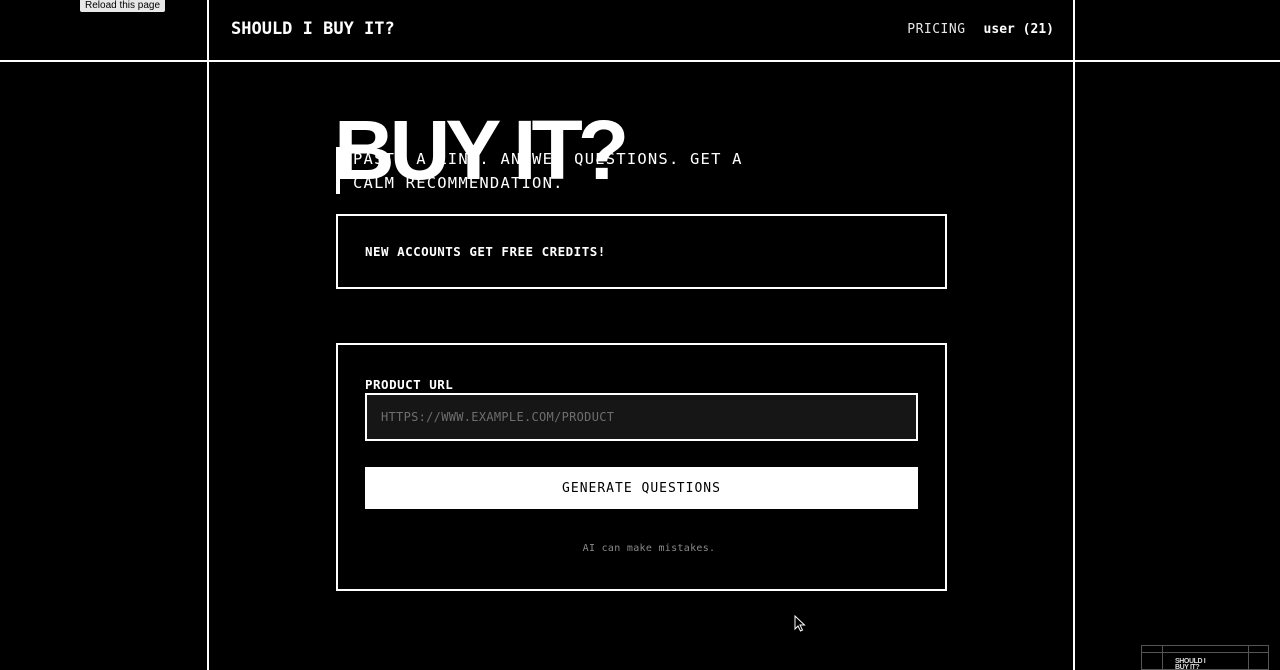  I want to click on user-account-link: user (21), so click(1019, 29).